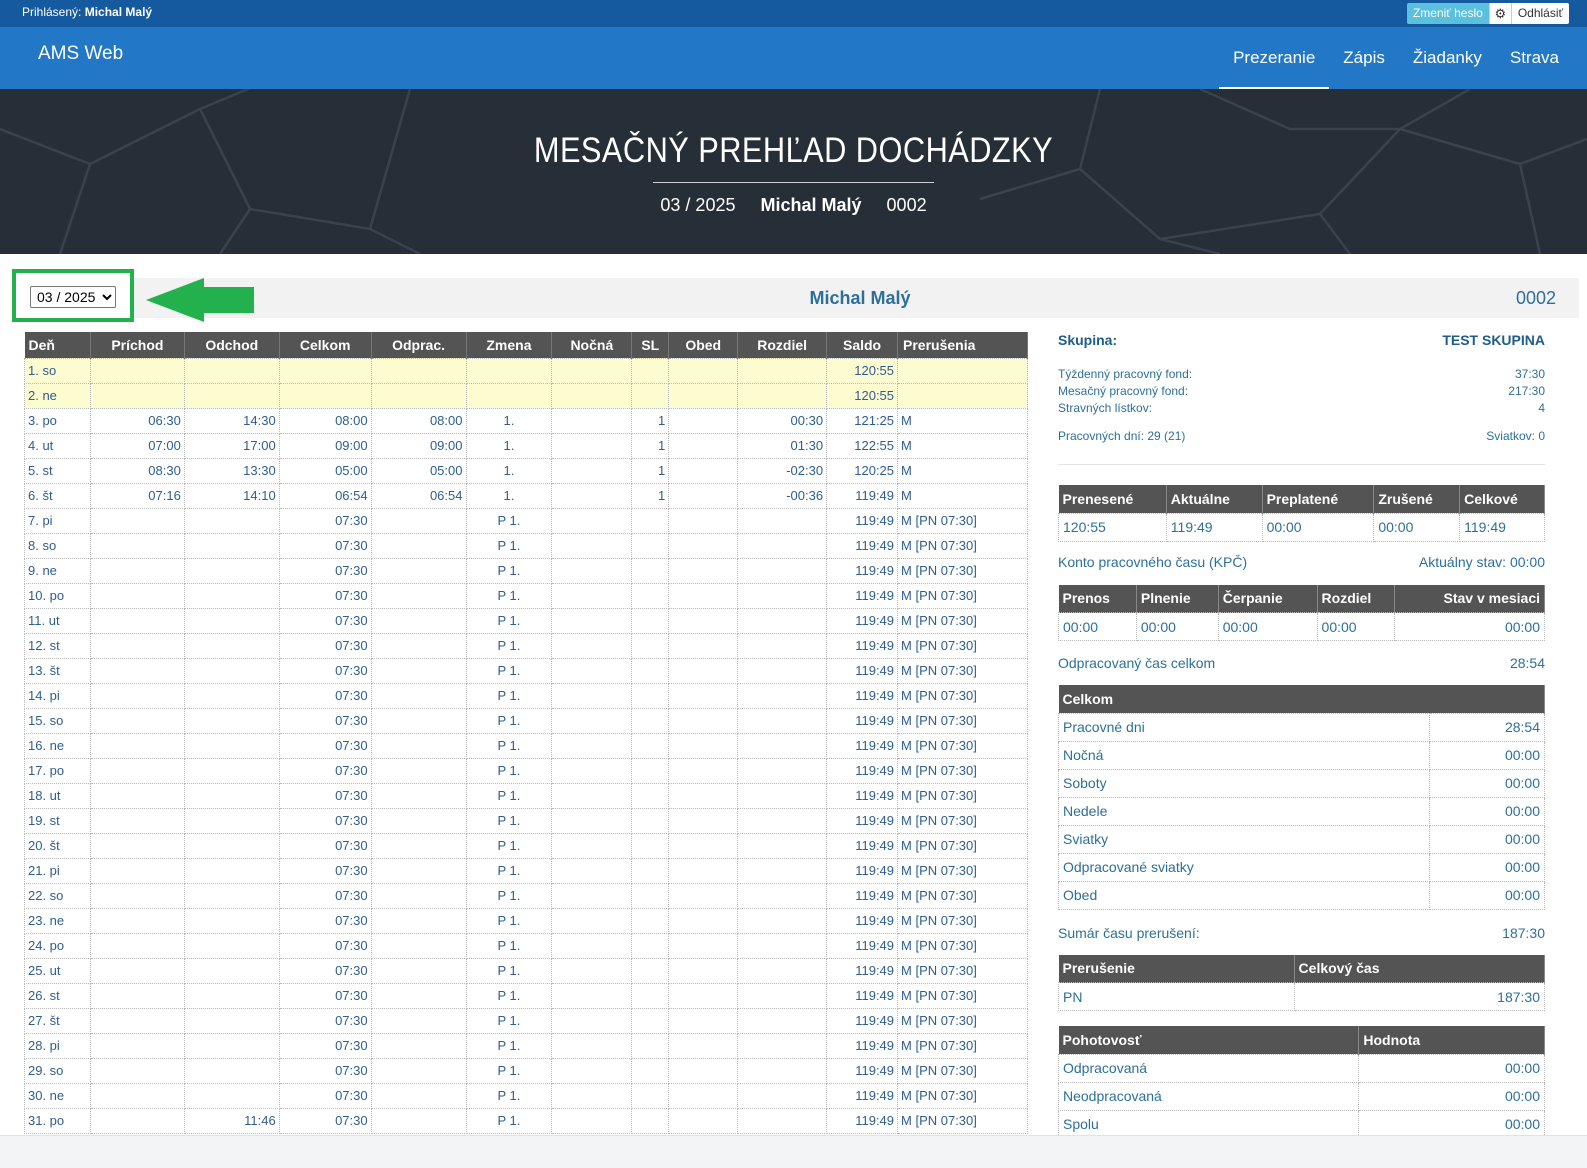 The width and height of the screenshot is (1587, 1168). Describe the element at coordinates (962, 395) in the screenshot. I see `cell-prerusenia` at that location.